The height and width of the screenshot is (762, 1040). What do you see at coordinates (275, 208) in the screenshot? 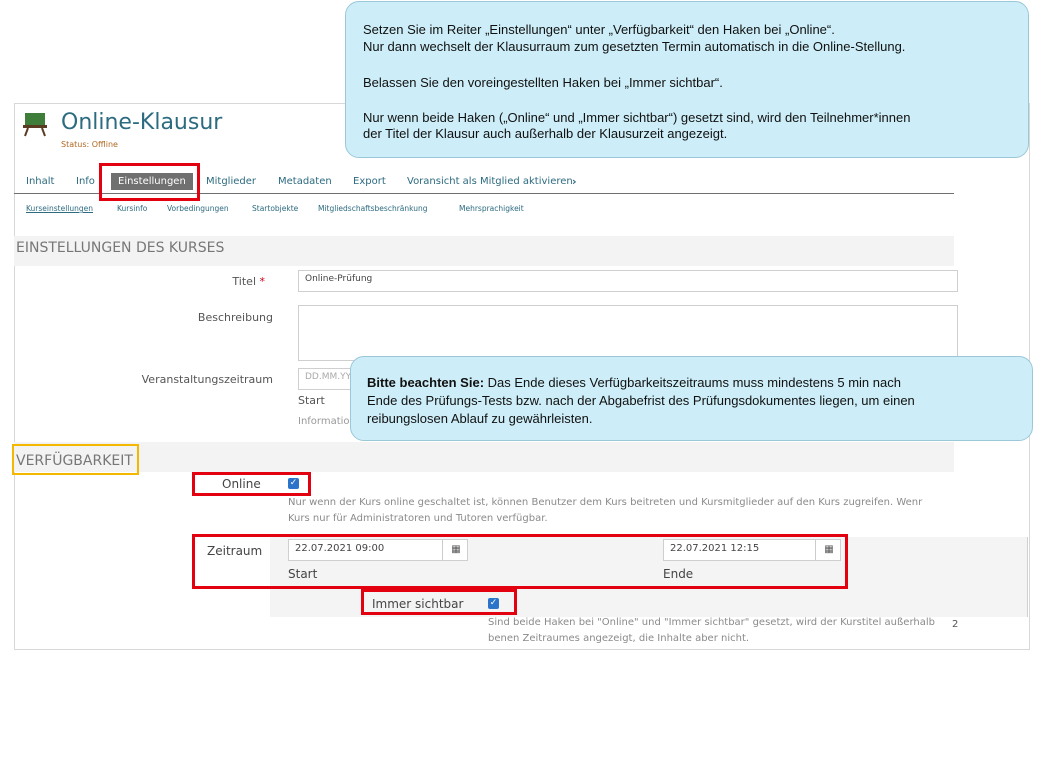
I see `subtab-startobjekte: Startobjekte` at bounding box center [275, 208].